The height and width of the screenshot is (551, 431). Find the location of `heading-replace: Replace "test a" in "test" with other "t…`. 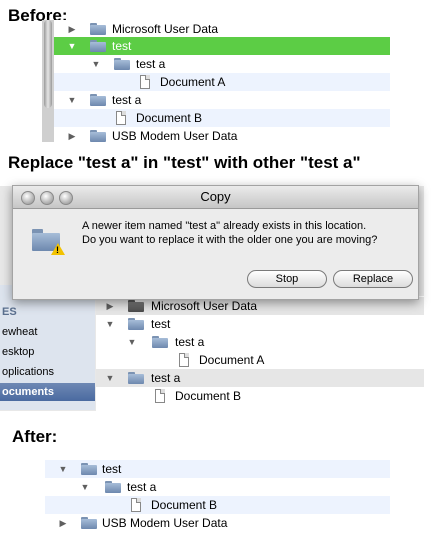

heading-replace: Replace "test a" in "test" with other "t… is located at coordinates (184, 162).